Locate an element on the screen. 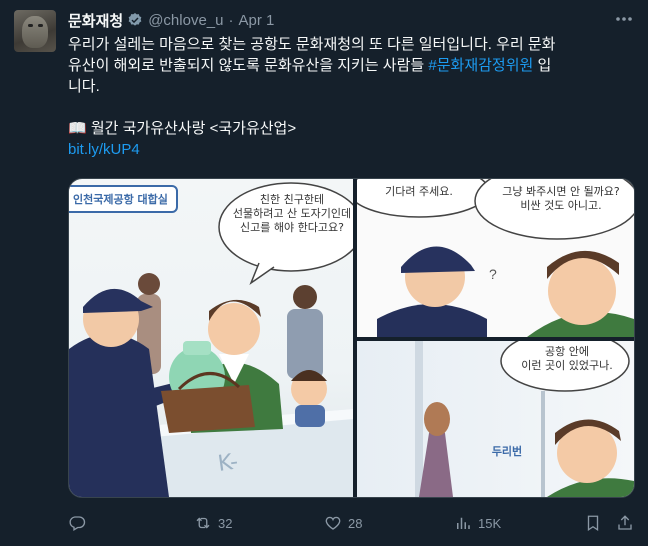  action-bar: 32 28 15K is located at coordinates (351, 524).